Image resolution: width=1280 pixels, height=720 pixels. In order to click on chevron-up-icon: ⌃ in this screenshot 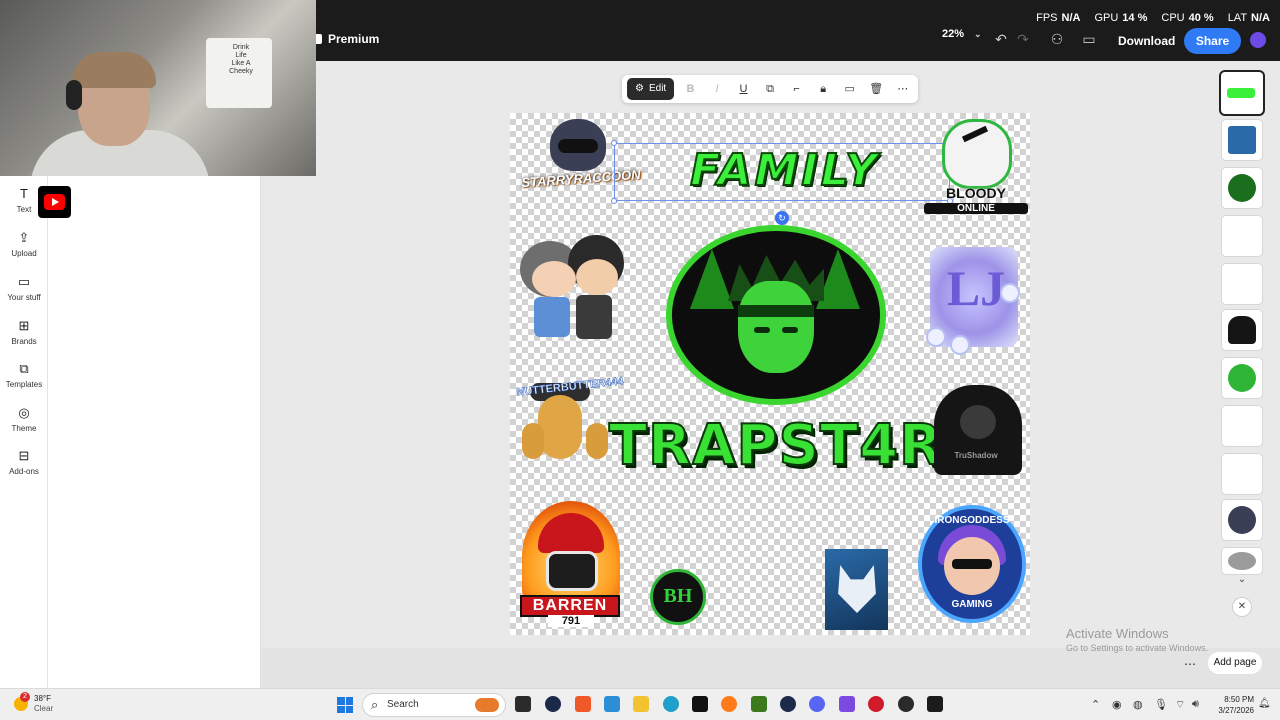, I will do `click(1095, 704)`.